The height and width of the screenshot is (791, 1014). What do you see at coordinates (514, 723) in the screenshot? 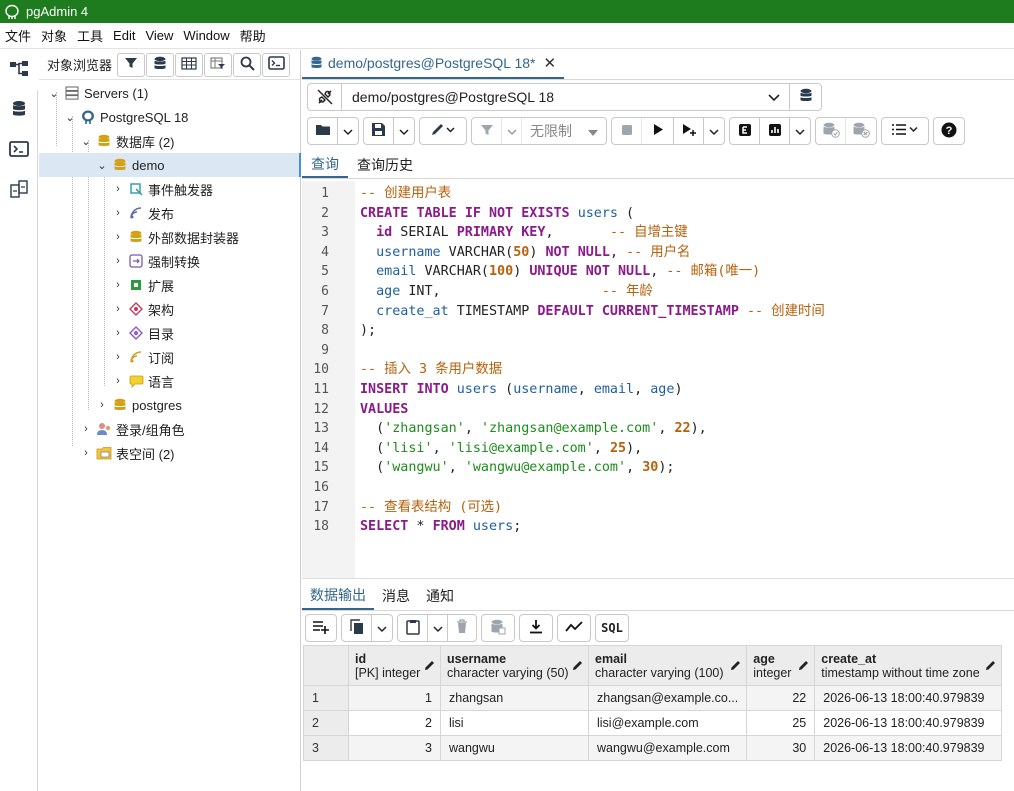
I see `cell-username: lisi` at bounding box center [514, 723].